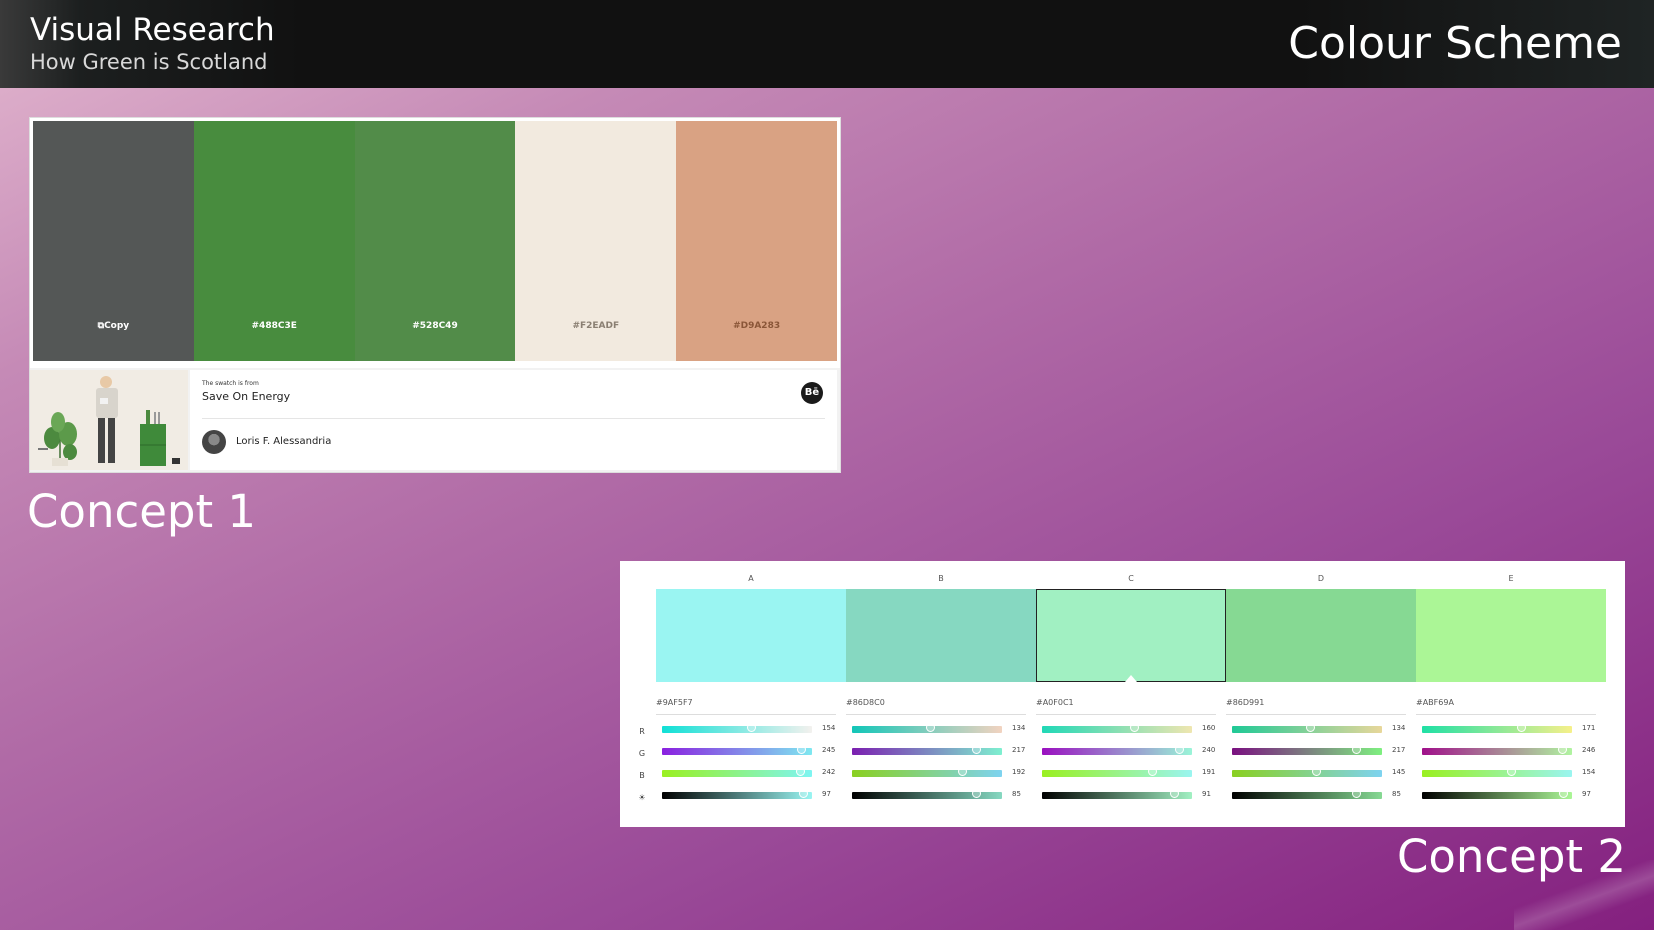 This screenshot has width=1654, height=930. What do you see at coordinates (1117, 794) in the screenshot?
I see `slider-alpha-c` at bounding box center [1117, 794].